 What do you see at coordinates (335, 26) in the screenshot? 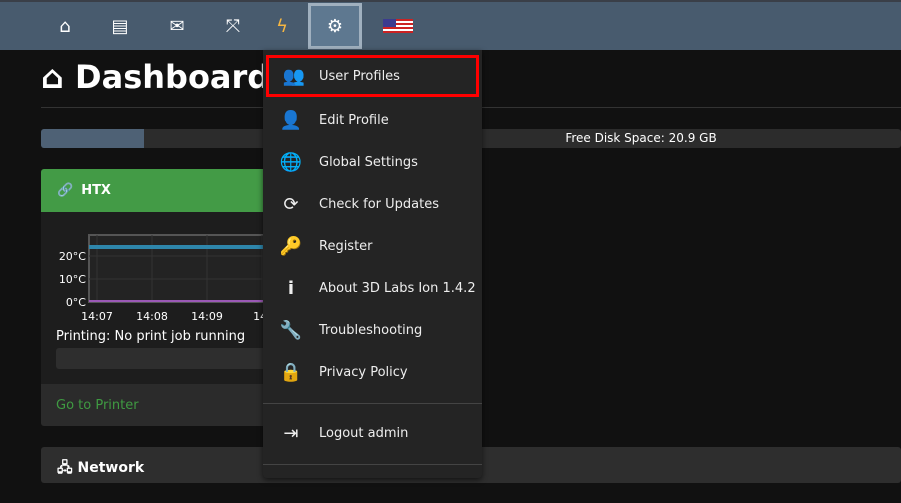
I see `gear-icon: ⚙` at bounding box center [335, 26].